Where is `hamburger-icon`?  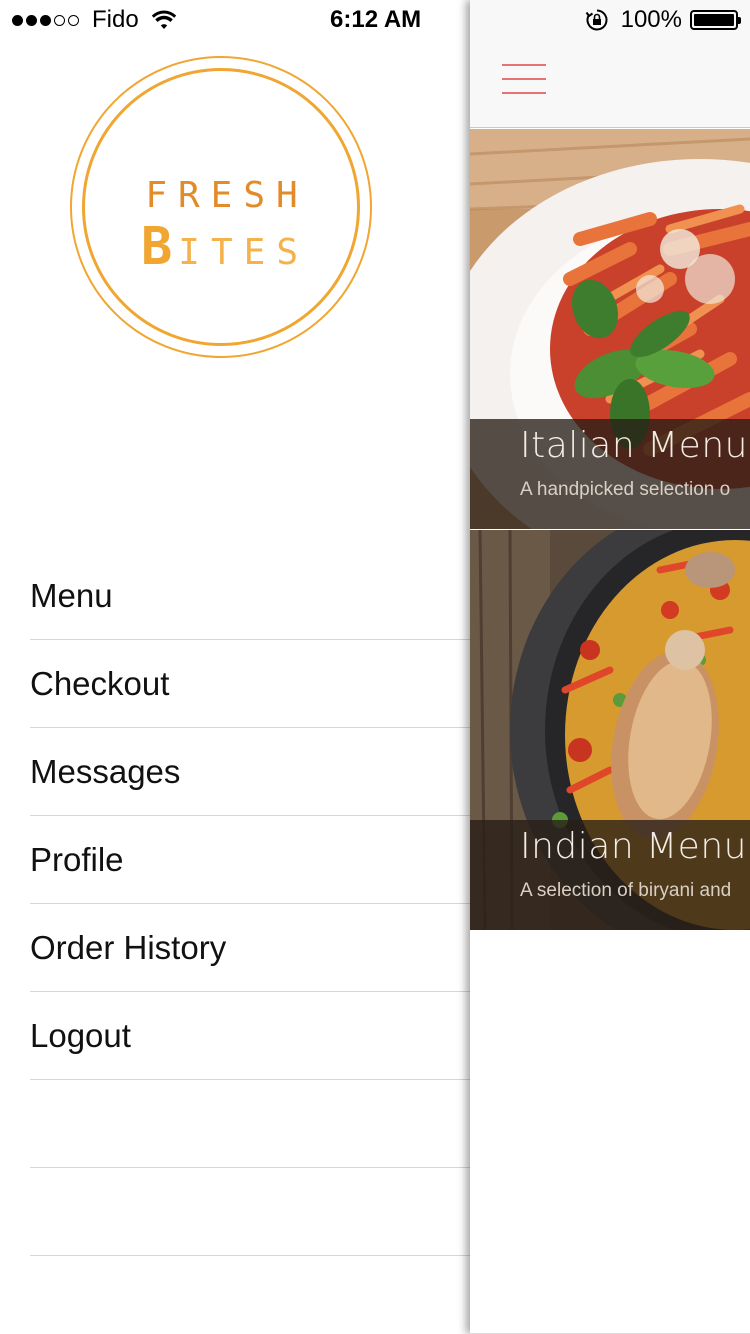
hamburger-icon is located at coordinates (524, 80).